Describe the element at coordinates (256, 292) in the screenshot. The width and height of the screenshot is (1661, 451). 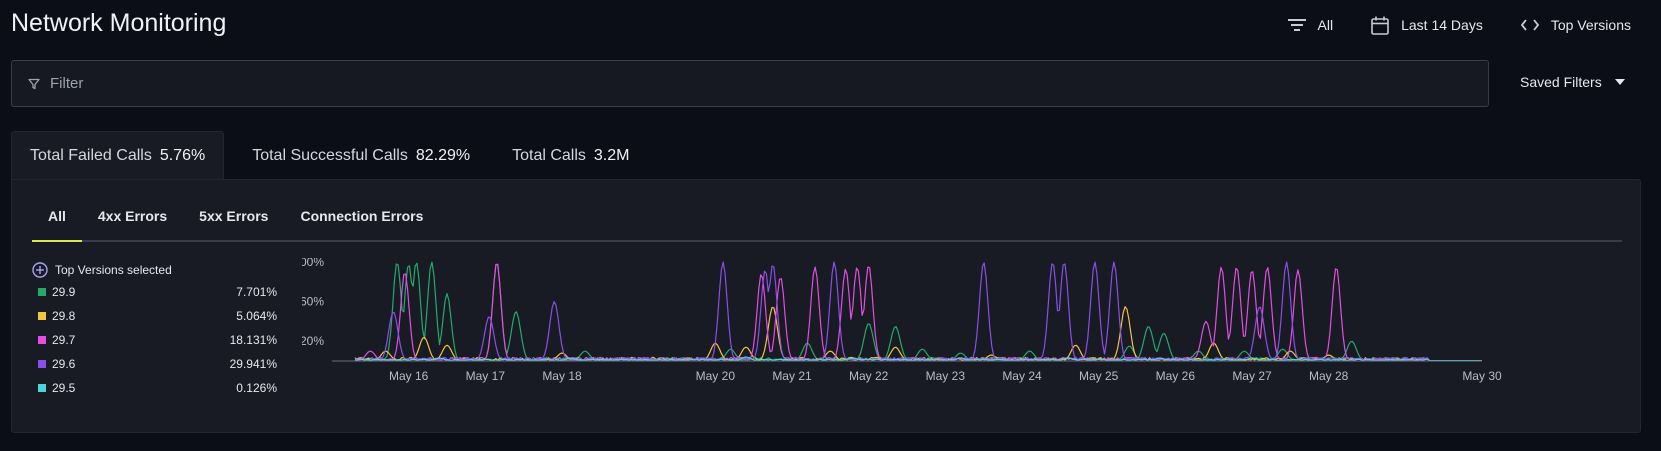
I see `legend-version-percent: 7.701%` at that location.